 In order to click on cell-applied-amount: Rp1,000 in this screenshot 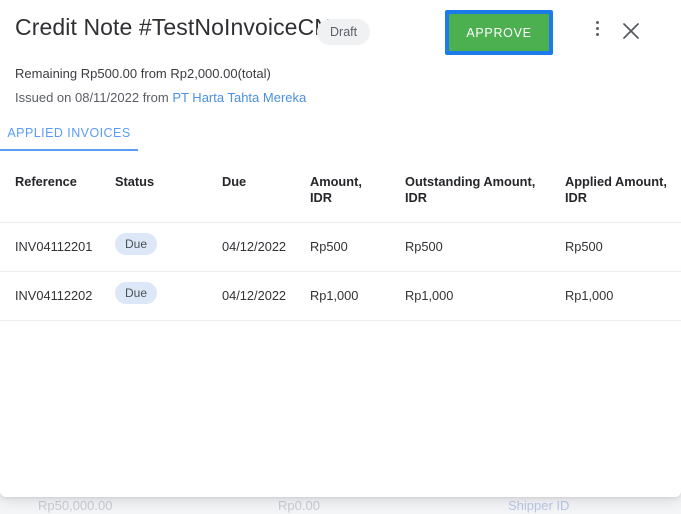, I will do `click(589, 295)`.